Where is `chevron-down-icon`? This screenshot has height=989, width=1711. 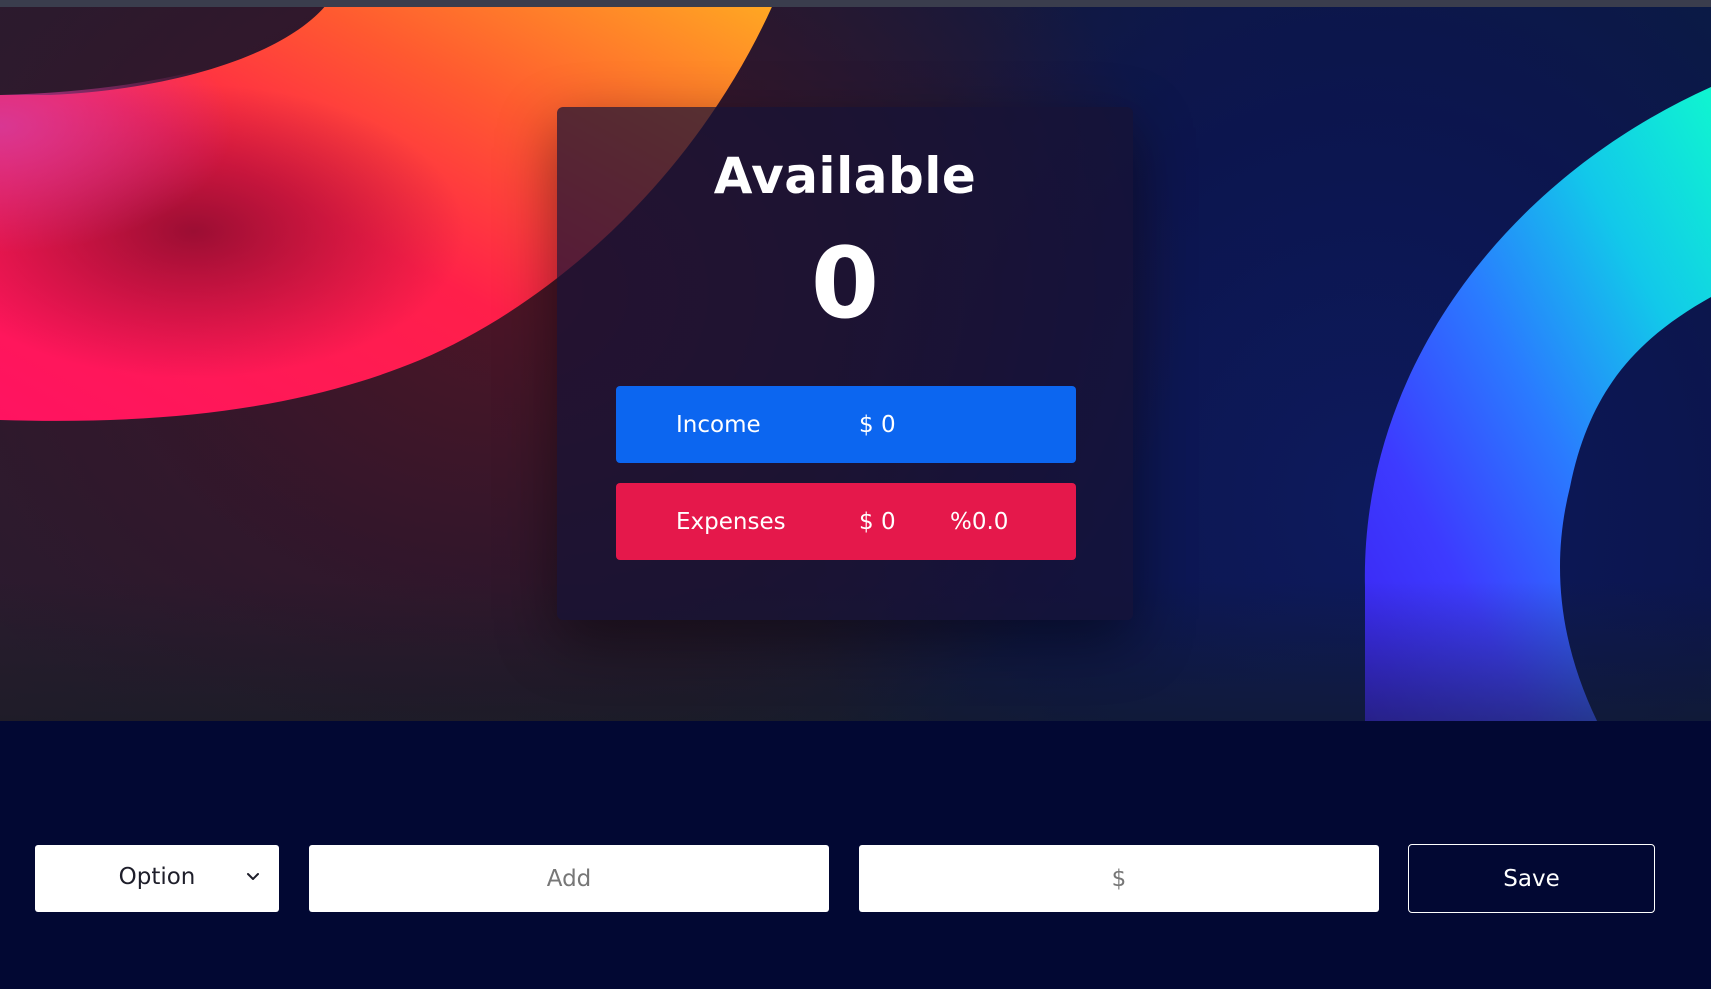 chevron-down-icon is located at coordinates (253, 876).